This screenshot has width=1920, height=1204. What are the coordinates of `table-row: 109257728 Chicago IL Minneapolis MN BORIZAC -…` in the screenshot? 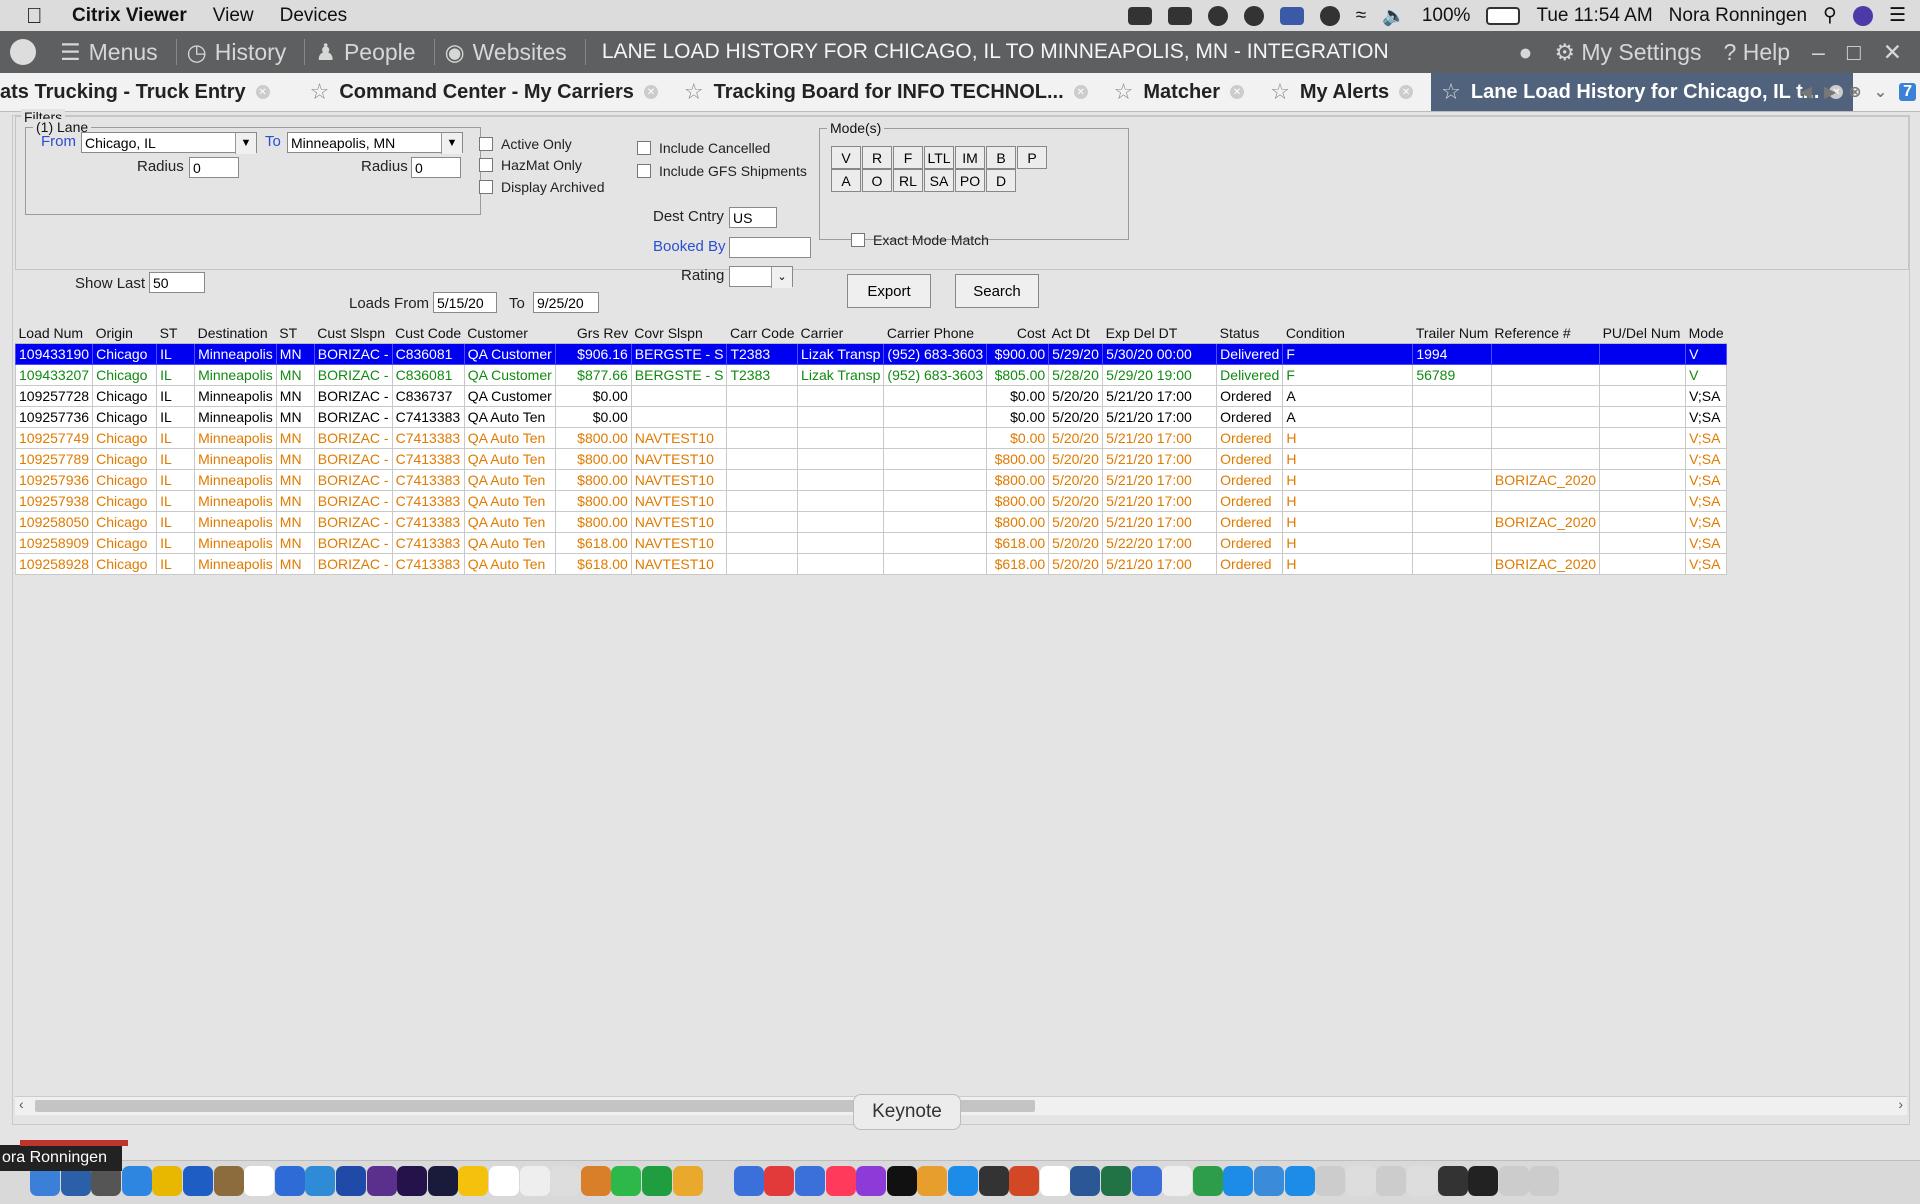 It's located at (871, 396).